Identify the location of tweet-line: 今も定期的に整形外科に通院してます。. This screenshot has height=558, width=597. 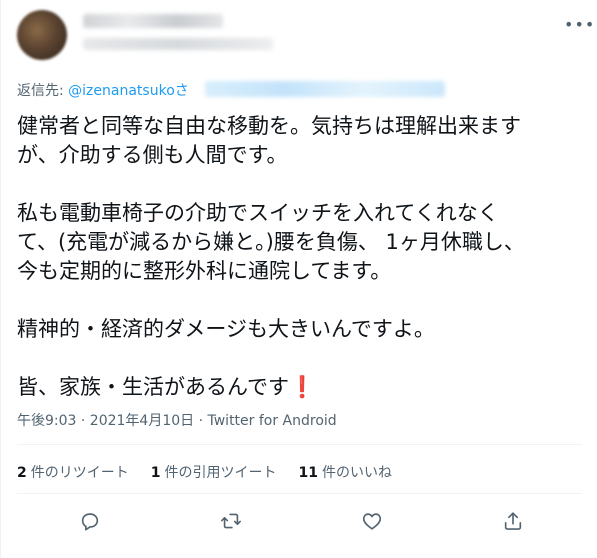
(204, 271).